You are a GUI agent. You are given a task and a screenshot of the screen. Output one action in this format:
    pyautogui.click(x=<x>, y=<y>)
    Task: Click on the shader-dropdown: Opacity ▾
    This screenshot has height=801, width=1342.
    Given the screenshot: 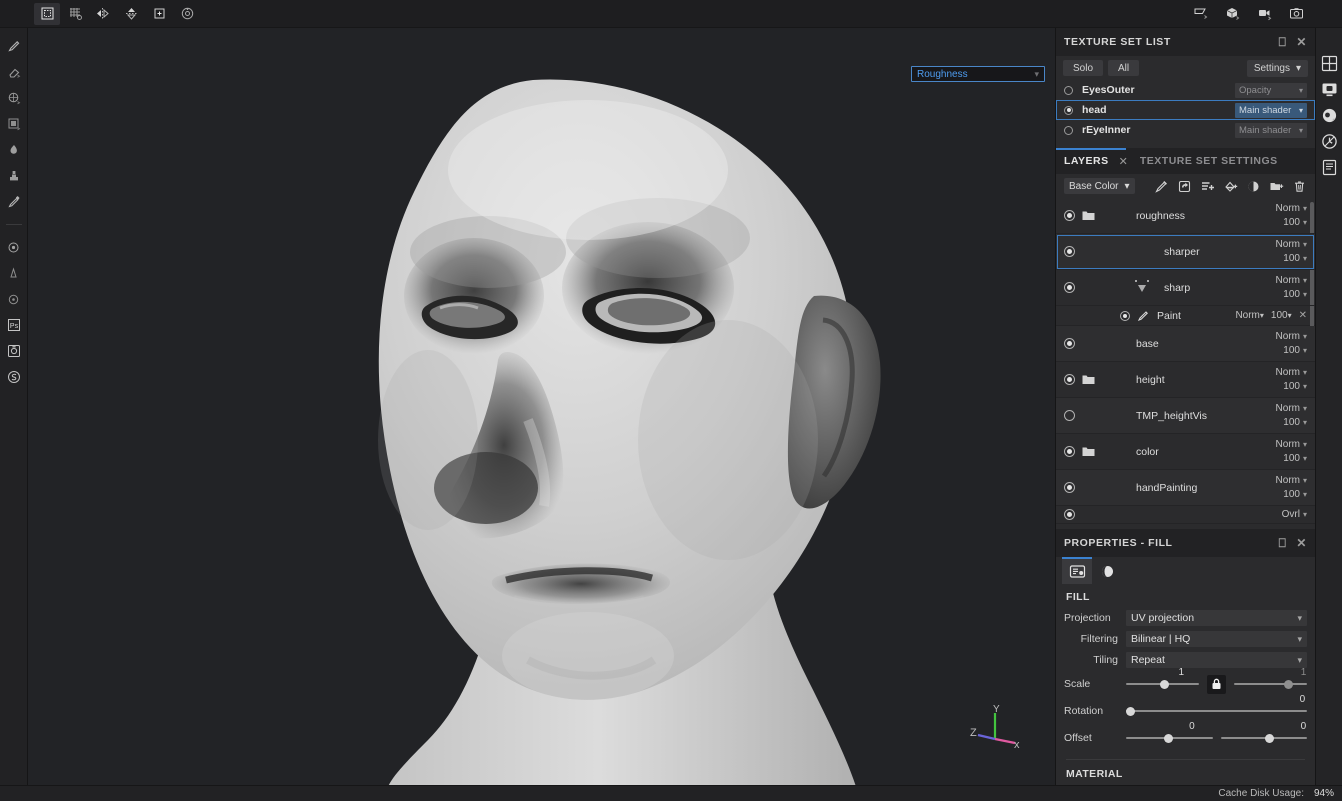 What is the action you would take?
    pyautogui.click(x=1271, y=90)
    